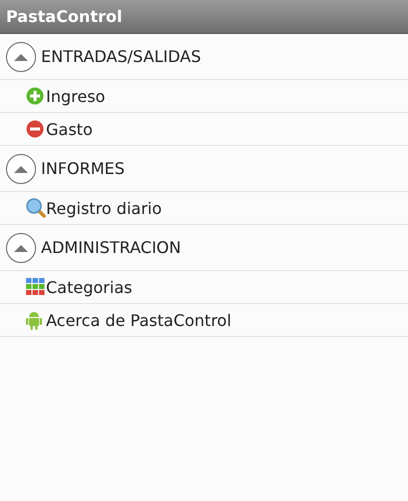  Describe the element at coordinates (34, 320) in the screenshot. I see `robot-icon` at that location.